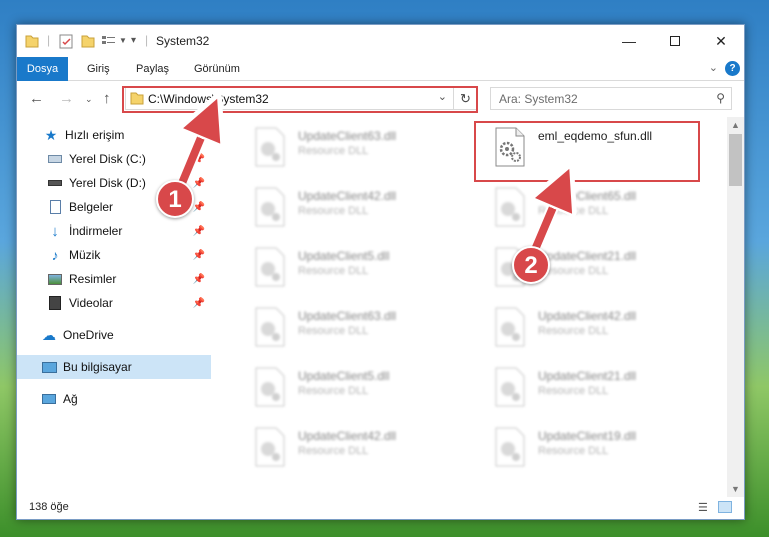 The width and height of the screenshot is (769, 537). What do you see at coordinates (175, 199) in the screenshot?
I see `step-marker-1: 1` at bounding box center [175, 199].